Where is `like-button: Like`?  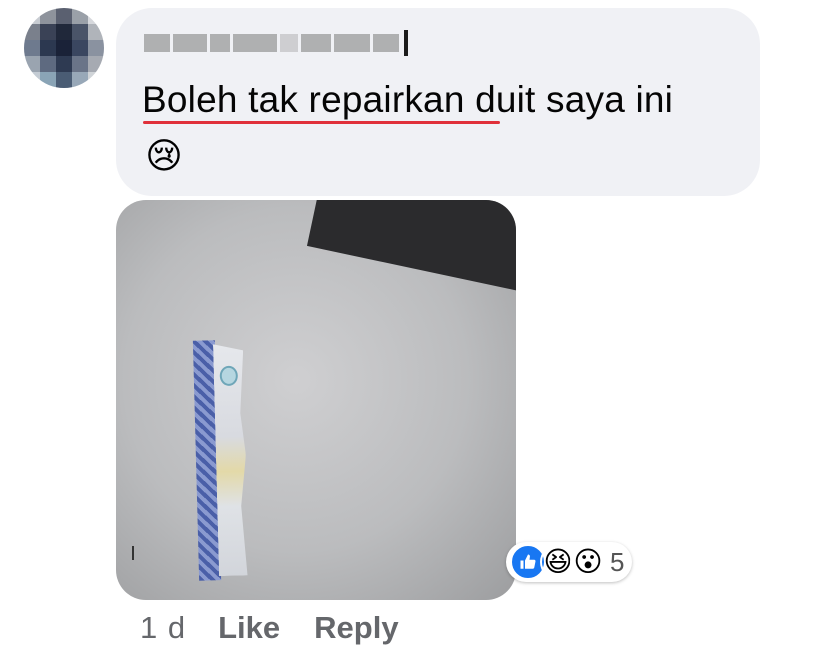
like-button: Like is located at coordinates (249, 628).